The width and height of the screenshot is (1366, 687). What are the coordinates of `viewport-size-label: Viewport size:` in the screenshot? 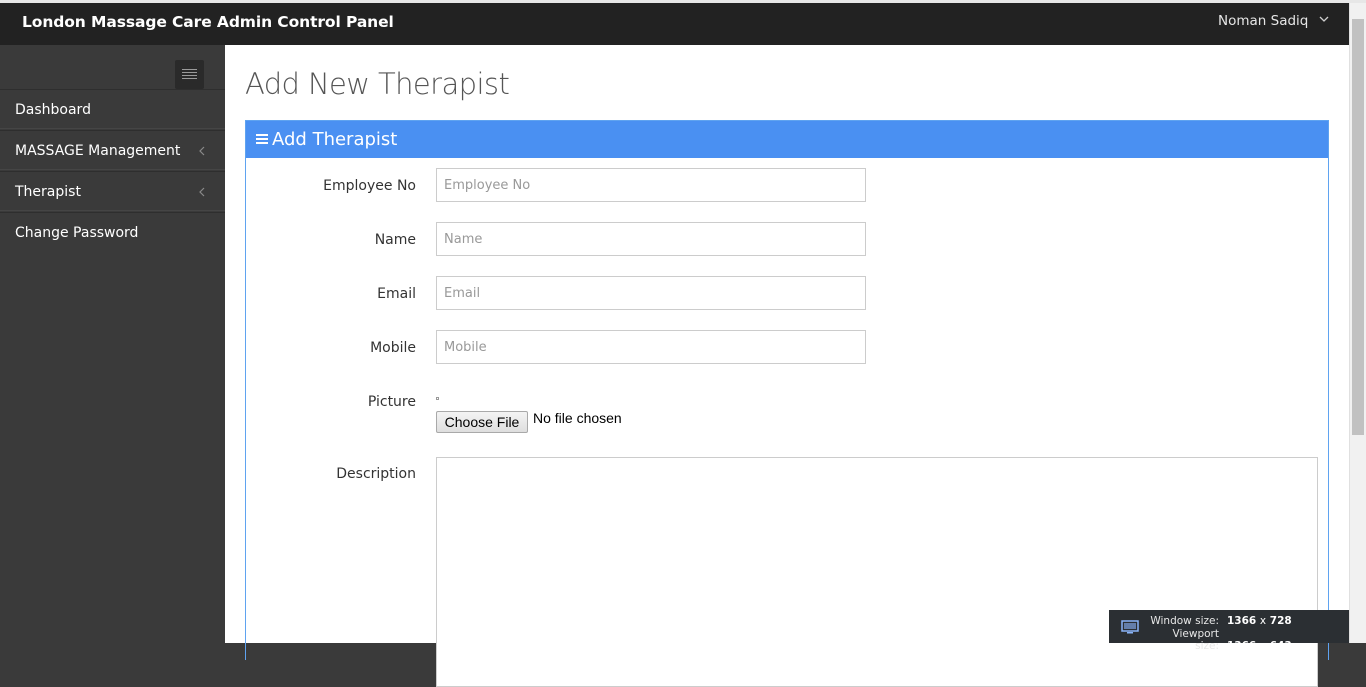 It's located at (1195, 640).